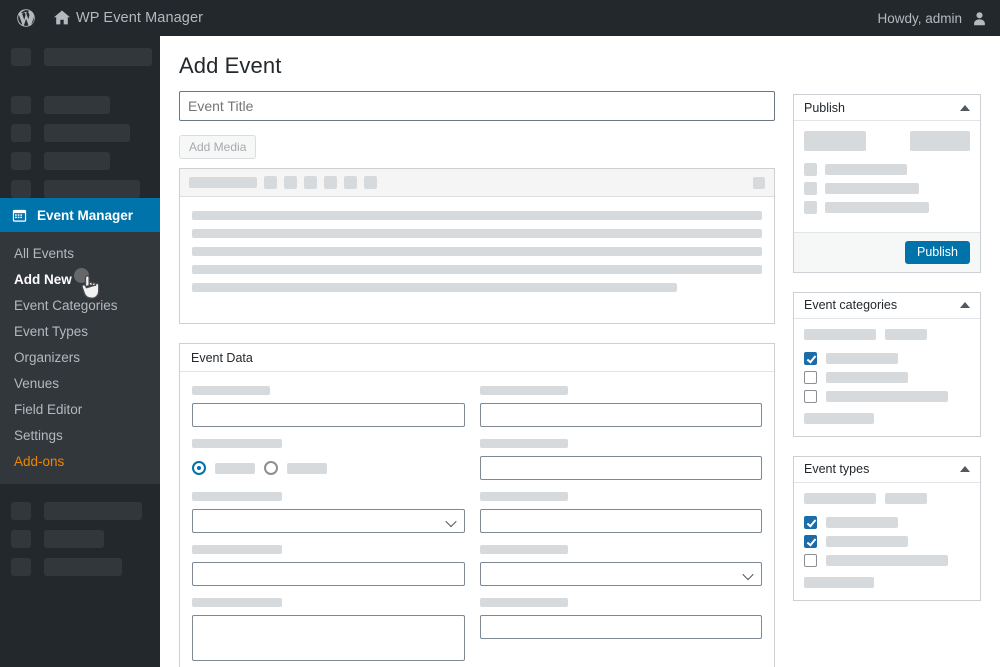 The width and height of the screenshot is (1000, 667). I want to click on site-home-menu: WP Event Manager, so click(127, 18).